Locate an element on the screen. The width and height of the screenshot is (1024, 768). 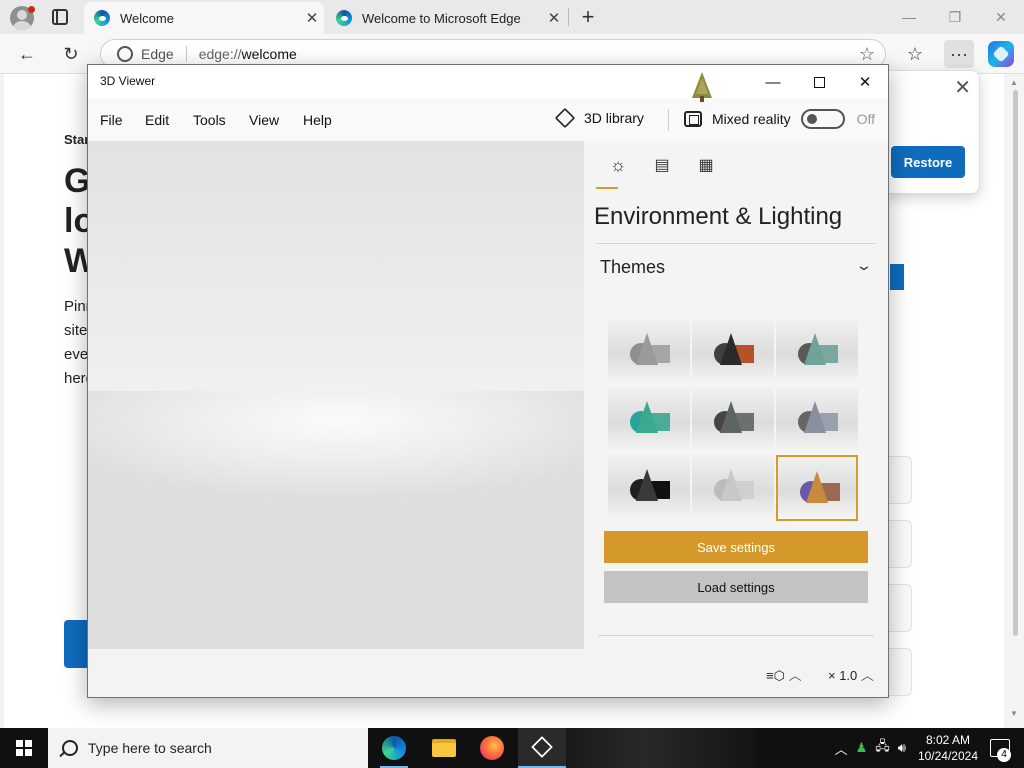
menu-view: View is located at coordinates (264, 120).